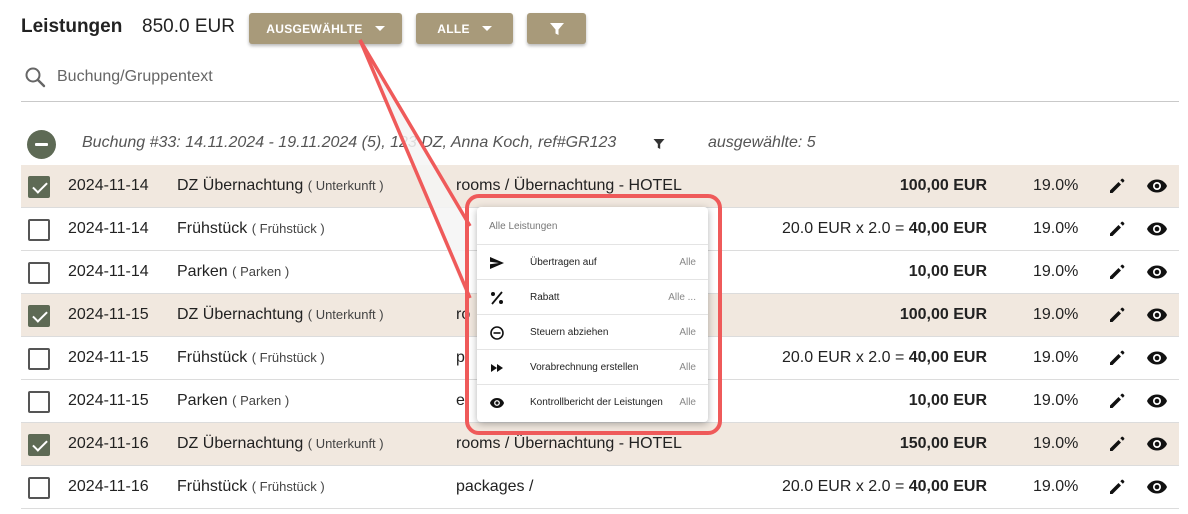 Image resolution: width=1188 pixels, height=514 pixels. Describe the element at coordinates (592, 366) in the screenshot. I see `menu-item-prepayment-invoice: Vorabrechnung erstellen Alle` at that location.